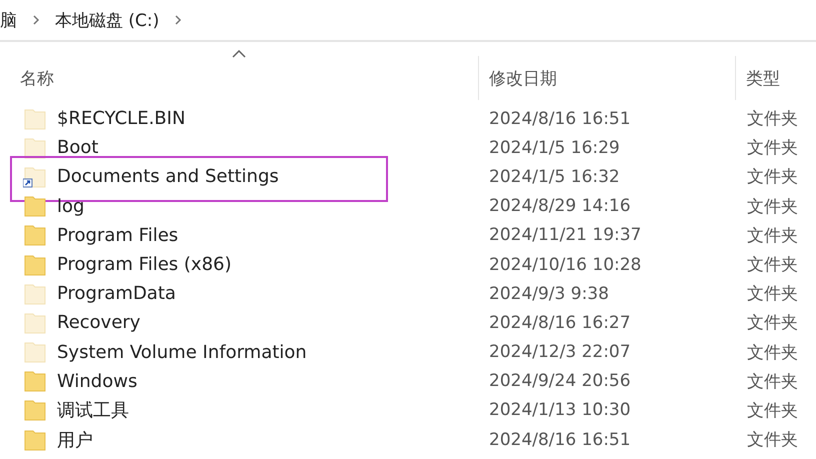  Describe the element at coordinates (168, 177) in the screenshot. I see `file-name: Documents and Settings` at that location.